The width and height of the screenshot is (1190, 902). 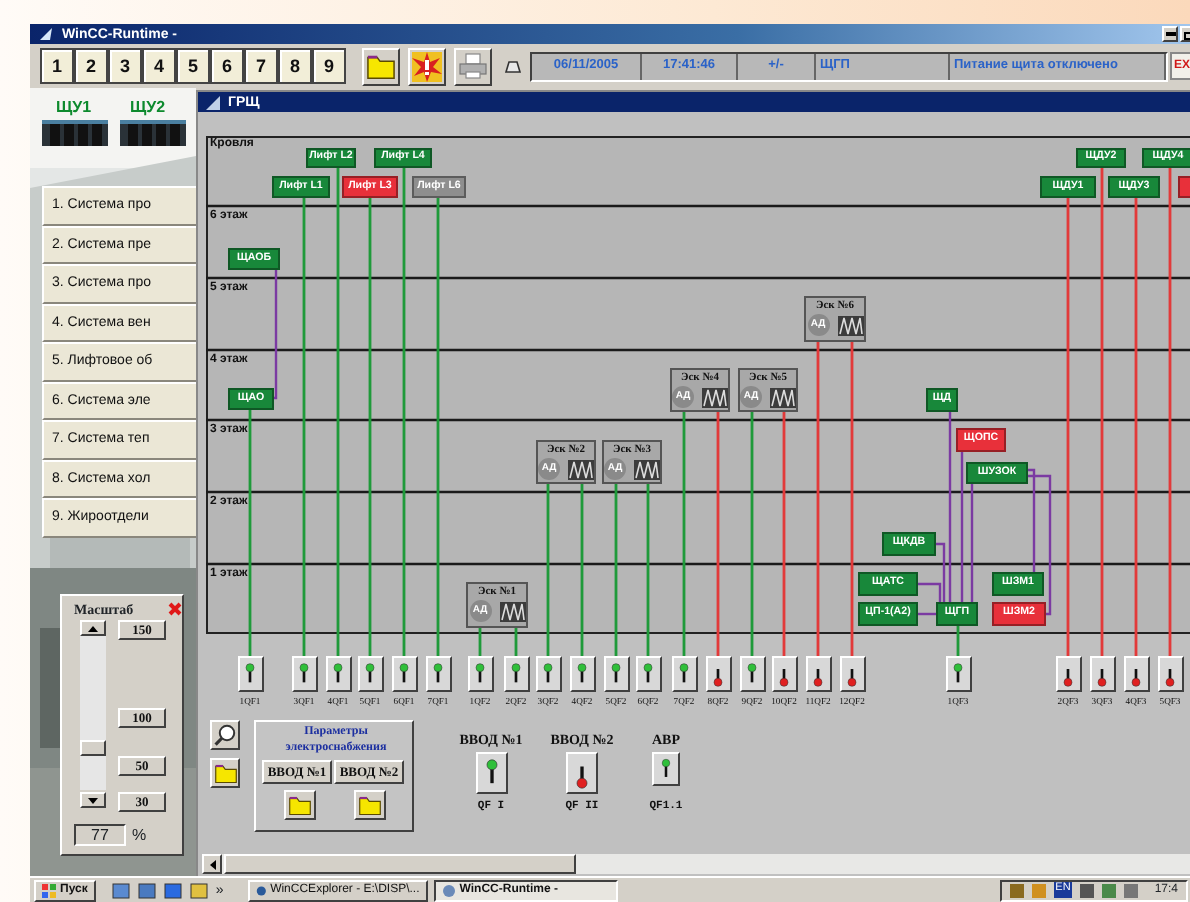 I want to click on down-arrow-icon, so click(x=93, y=800).